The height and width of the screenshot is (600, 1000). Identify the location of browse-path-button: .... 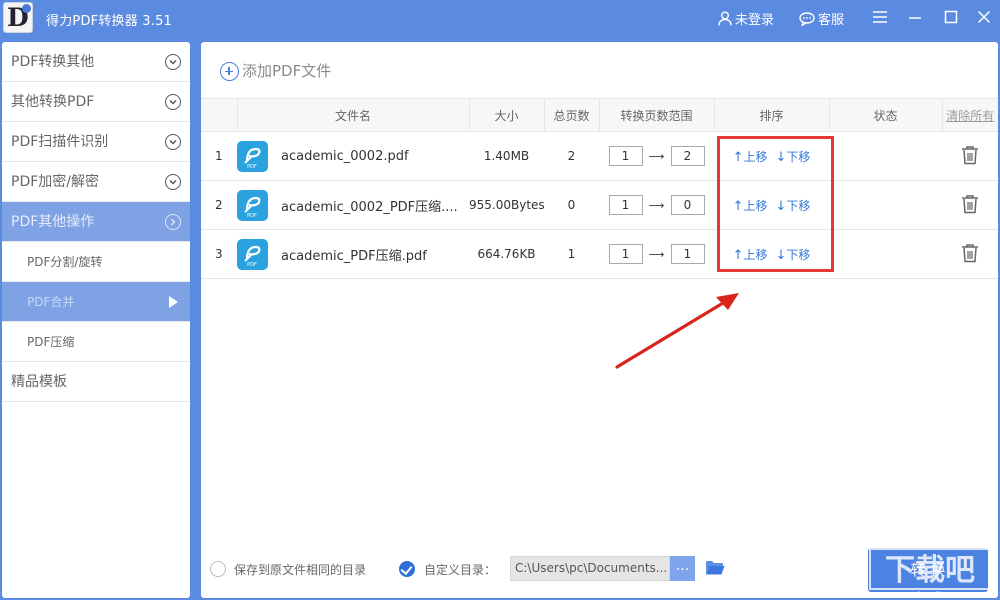
(682, 568).